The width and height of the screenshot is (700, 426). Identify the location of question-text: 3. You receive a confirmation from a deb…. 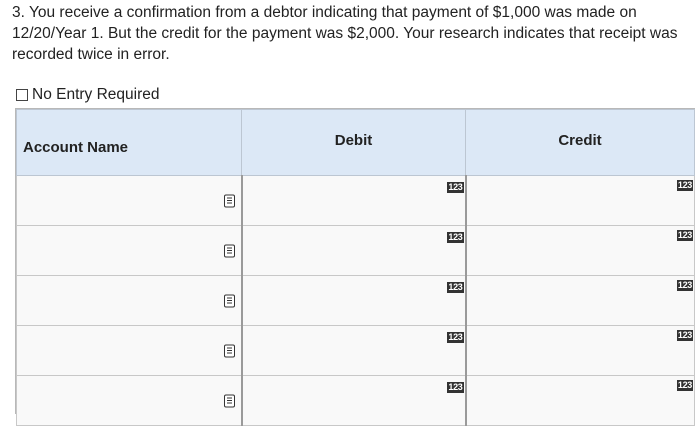
(345, 33).